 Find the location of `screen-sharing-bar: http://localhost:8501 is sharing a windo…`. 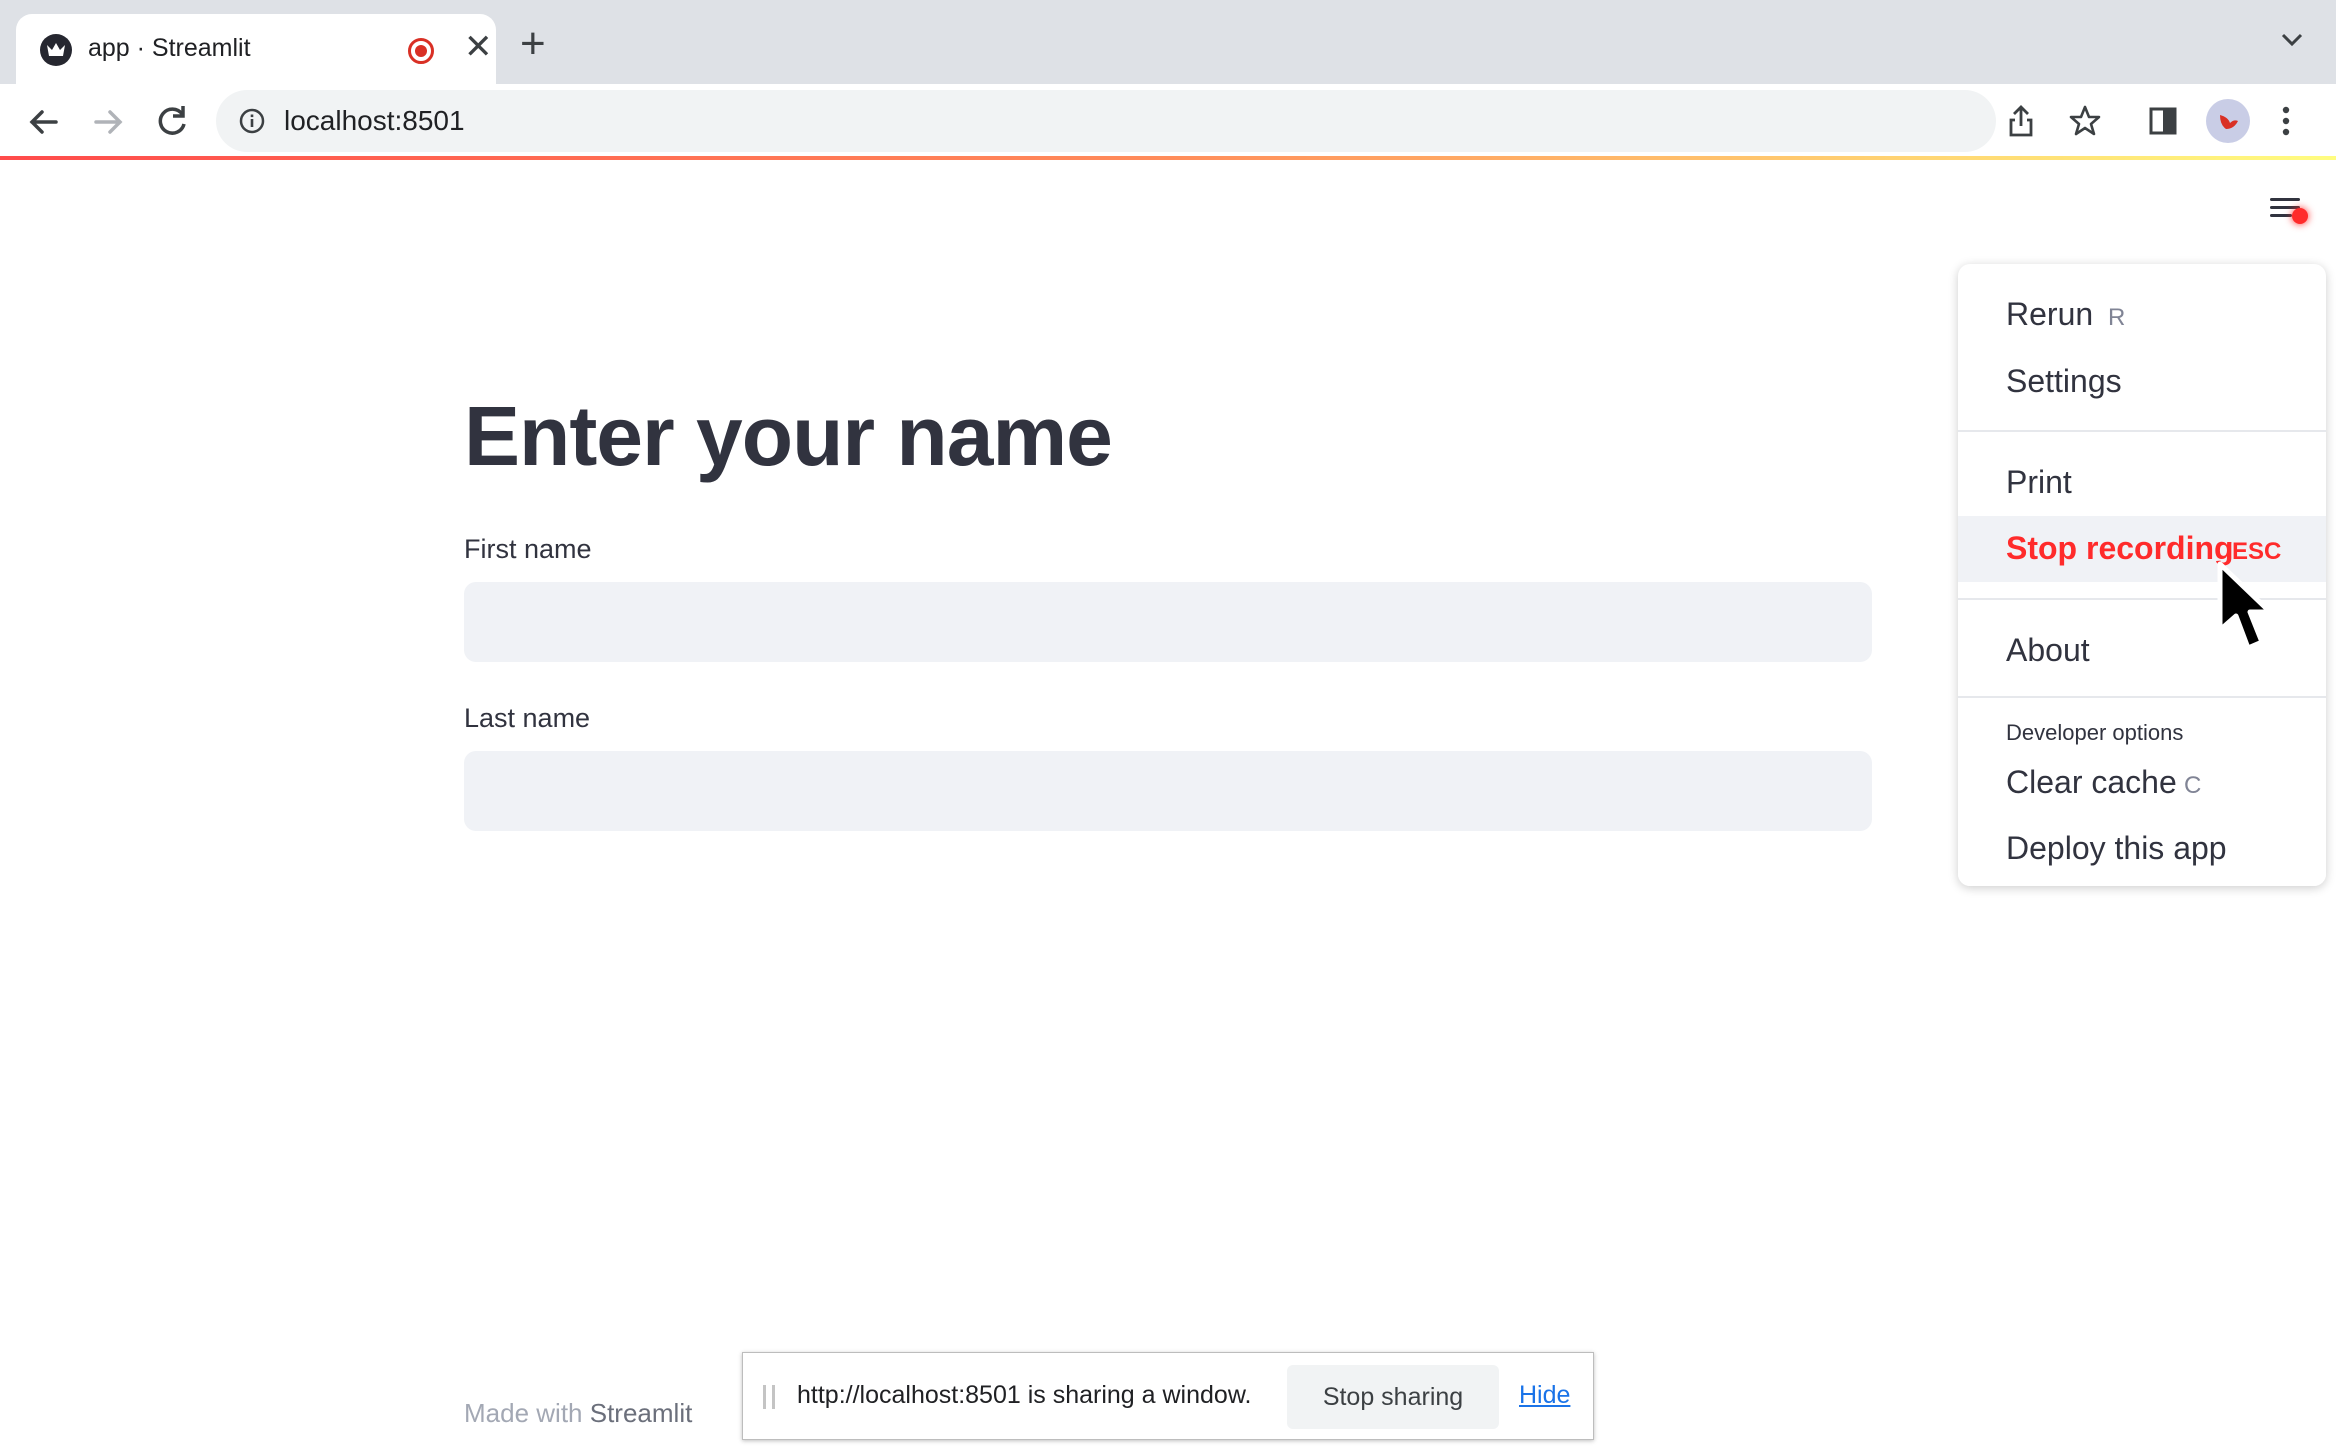

screen-sharing-bar: http://localhost:8501 is sharing a windo… is located at coordinates (1168, 1396).